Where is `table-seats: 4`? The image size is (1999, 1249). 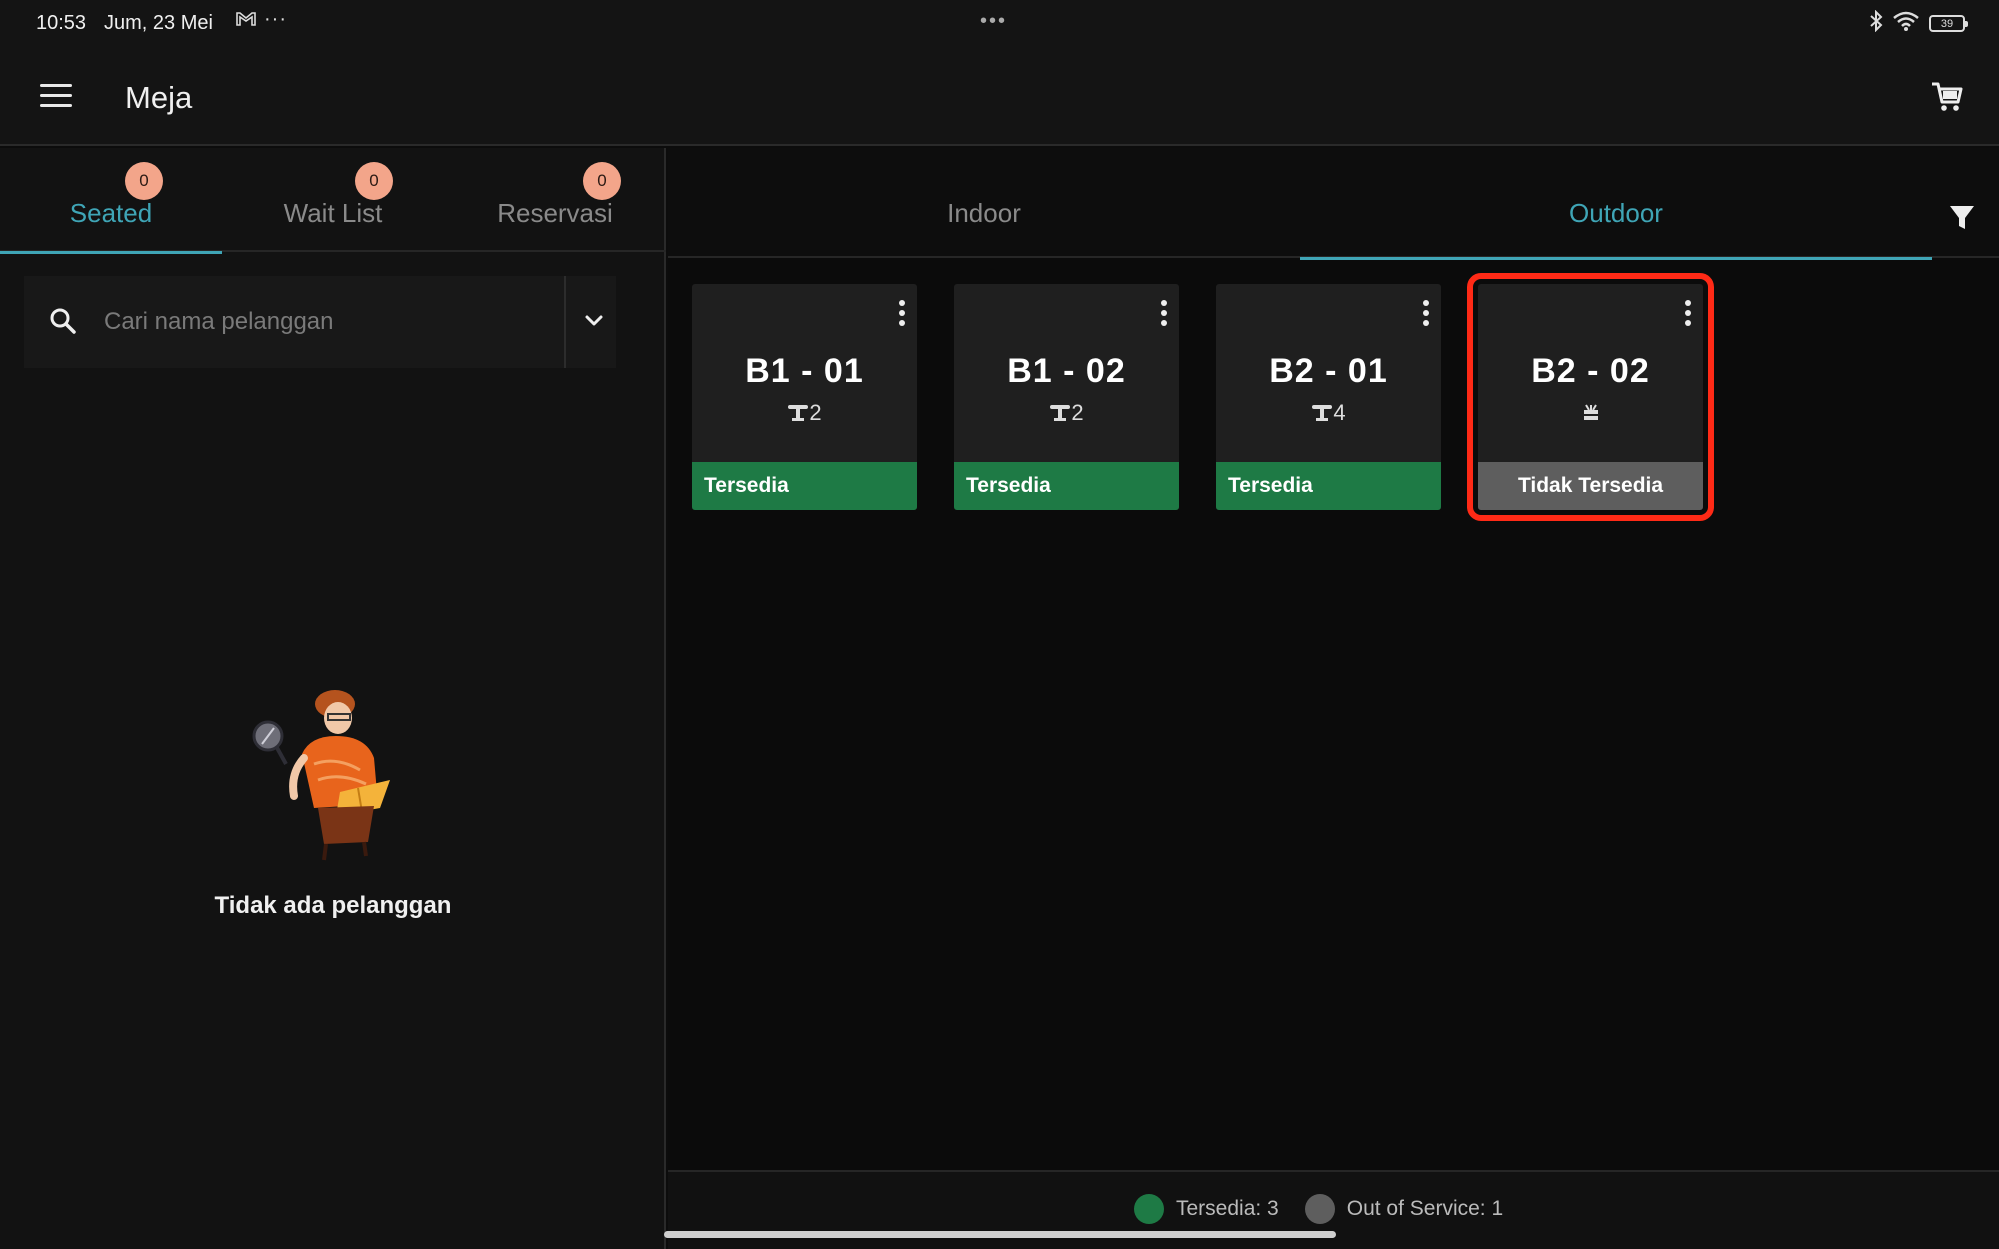 table-seats: 4 is located at coordinates (1328, 413).